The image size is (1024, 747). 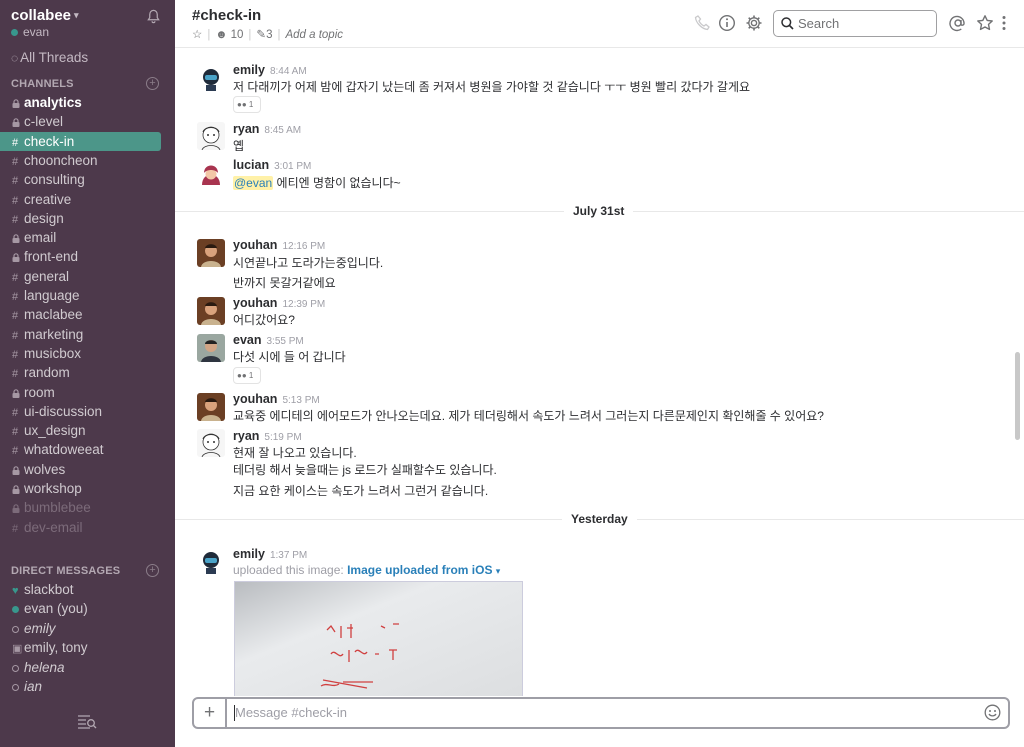 I want to click on pin-count: 3, so click(x=269, y=35).